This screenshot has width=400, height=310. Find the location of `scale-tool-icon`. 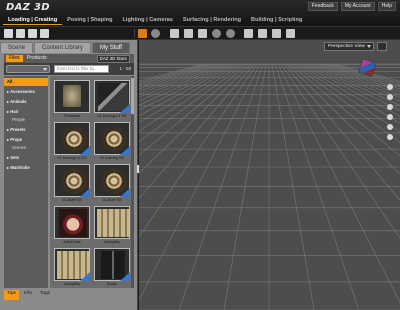

scale-tool-icon is located at coordinates (202, 33).